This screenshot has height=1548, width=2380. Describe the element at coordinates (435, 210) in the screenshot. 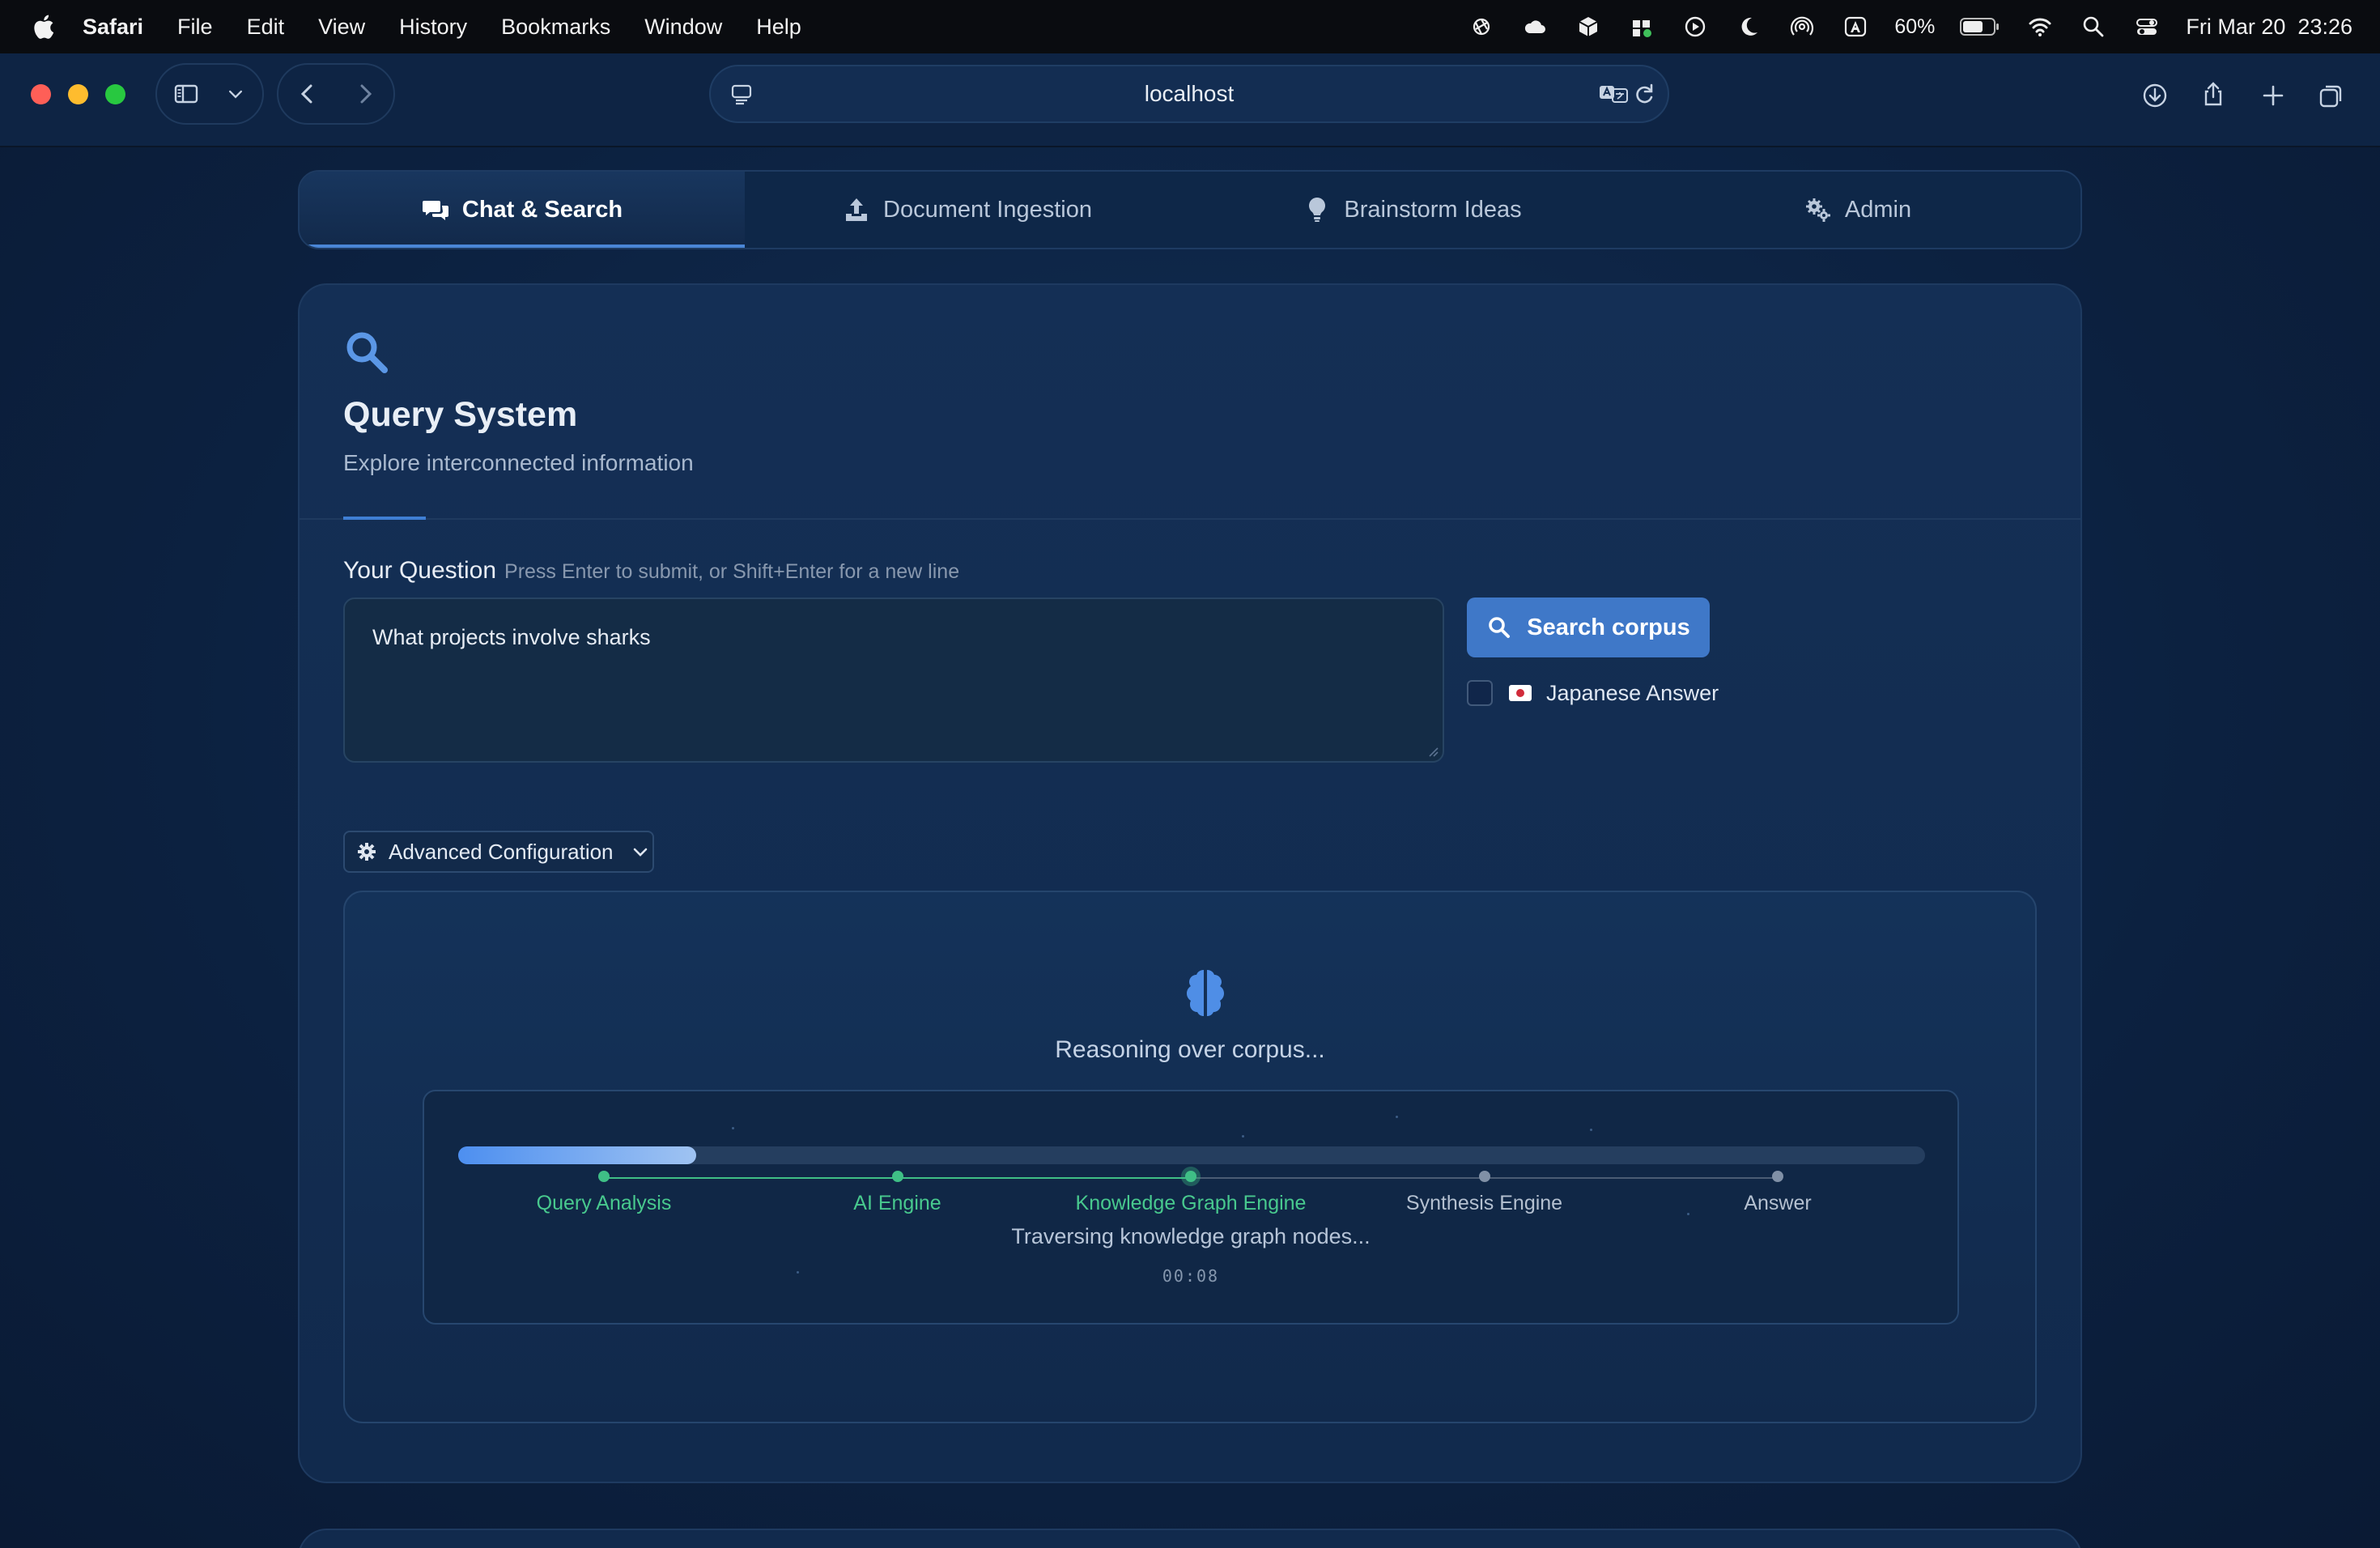

I see `comments-icon` at that location.